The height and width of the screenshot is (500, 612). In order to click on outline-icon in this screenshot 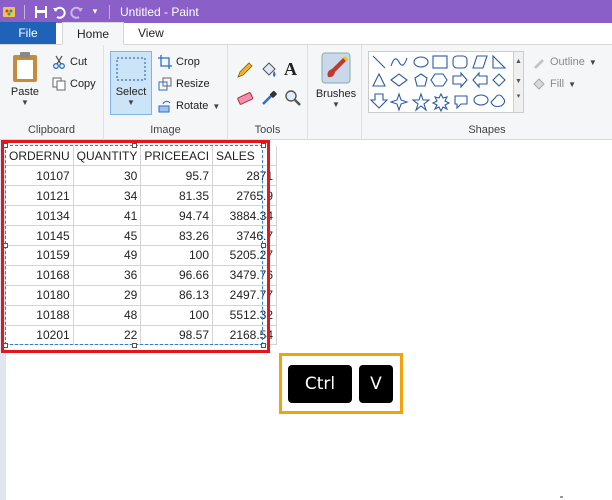, I will do `click(539, 64)`.